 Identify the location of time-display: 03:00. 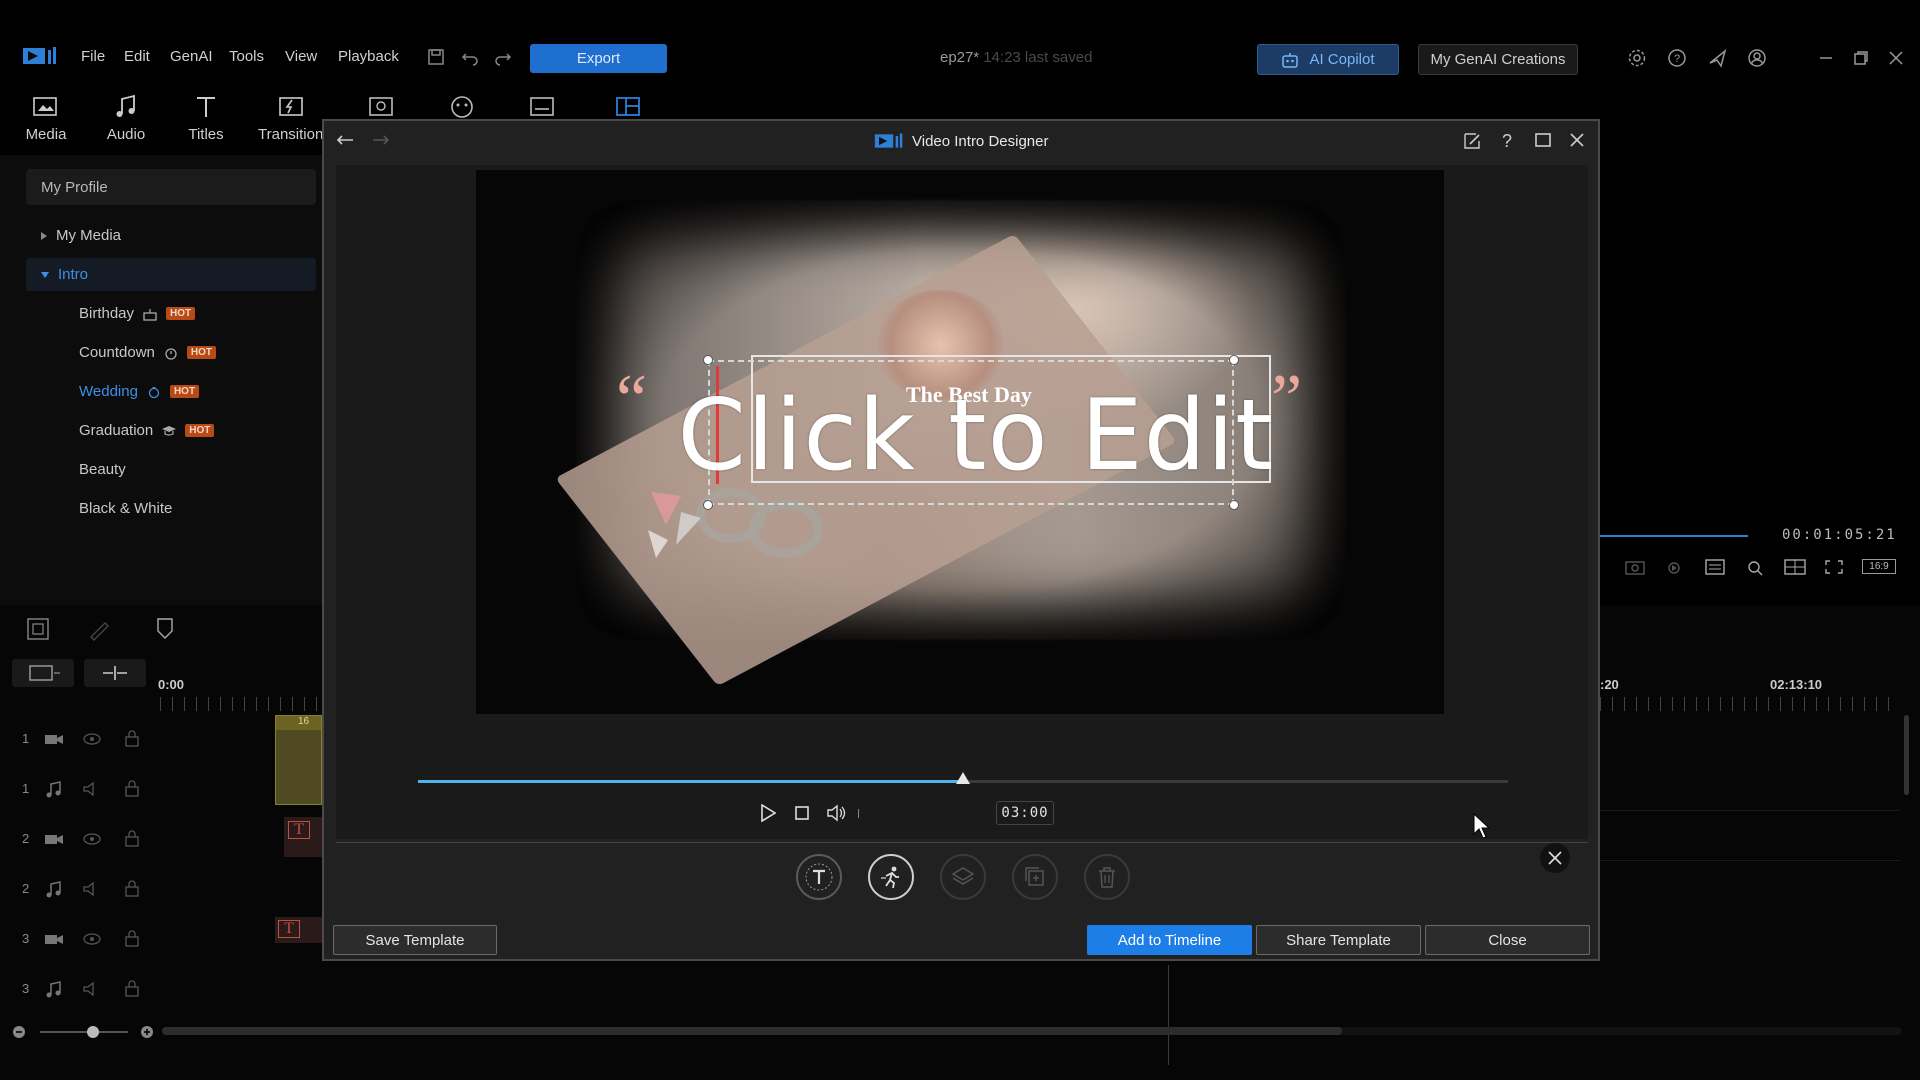
(1025, 813).